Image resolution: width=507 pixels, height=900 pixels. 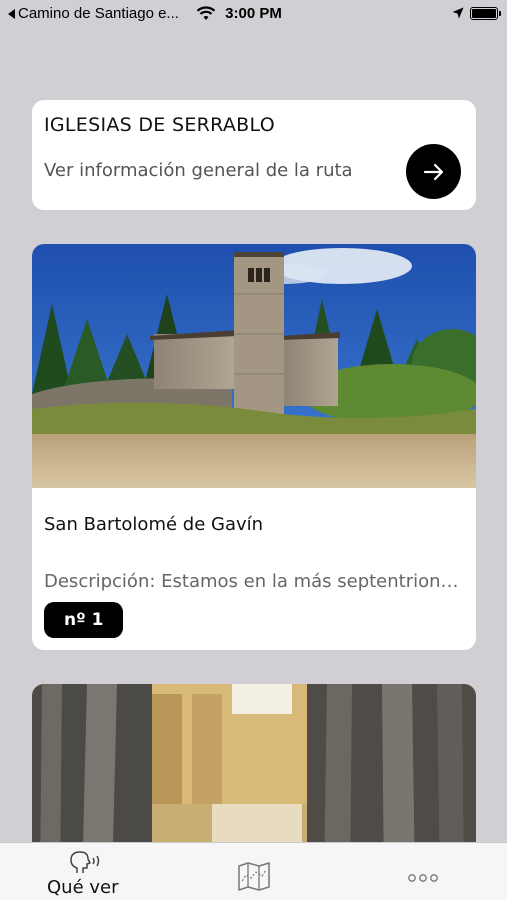 I want to click on arrow-right-icon, so click(x=433, y=171).